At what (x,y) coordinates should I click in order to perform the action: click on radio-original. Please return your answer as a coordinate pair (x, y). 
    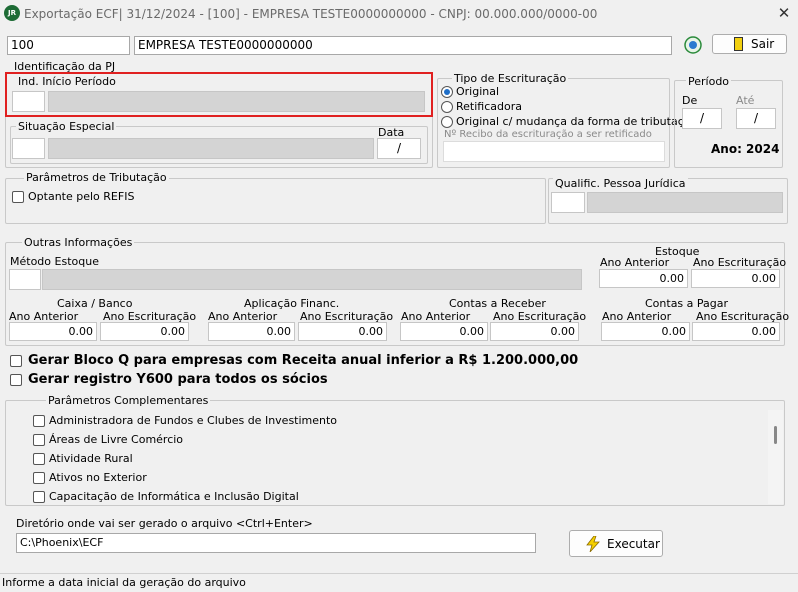
    Looking at the image, I should click on (447, 92).